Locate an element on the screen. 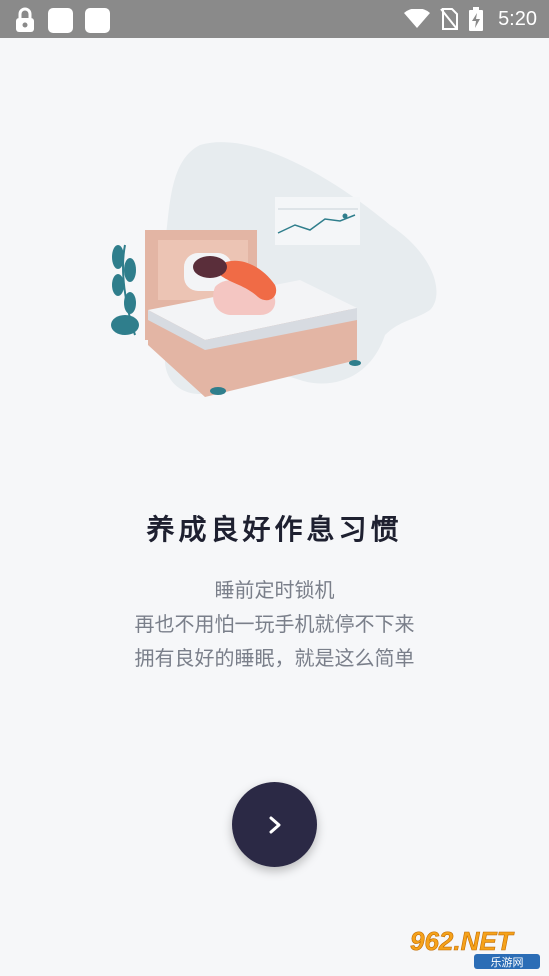  chevron-right-icon is located at coordinates (274, 824).